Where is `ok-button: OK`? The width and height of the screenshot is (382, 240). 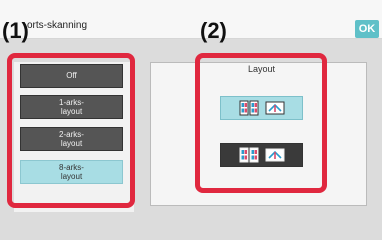
ok-button: OK is located at coordinates (367, 29).